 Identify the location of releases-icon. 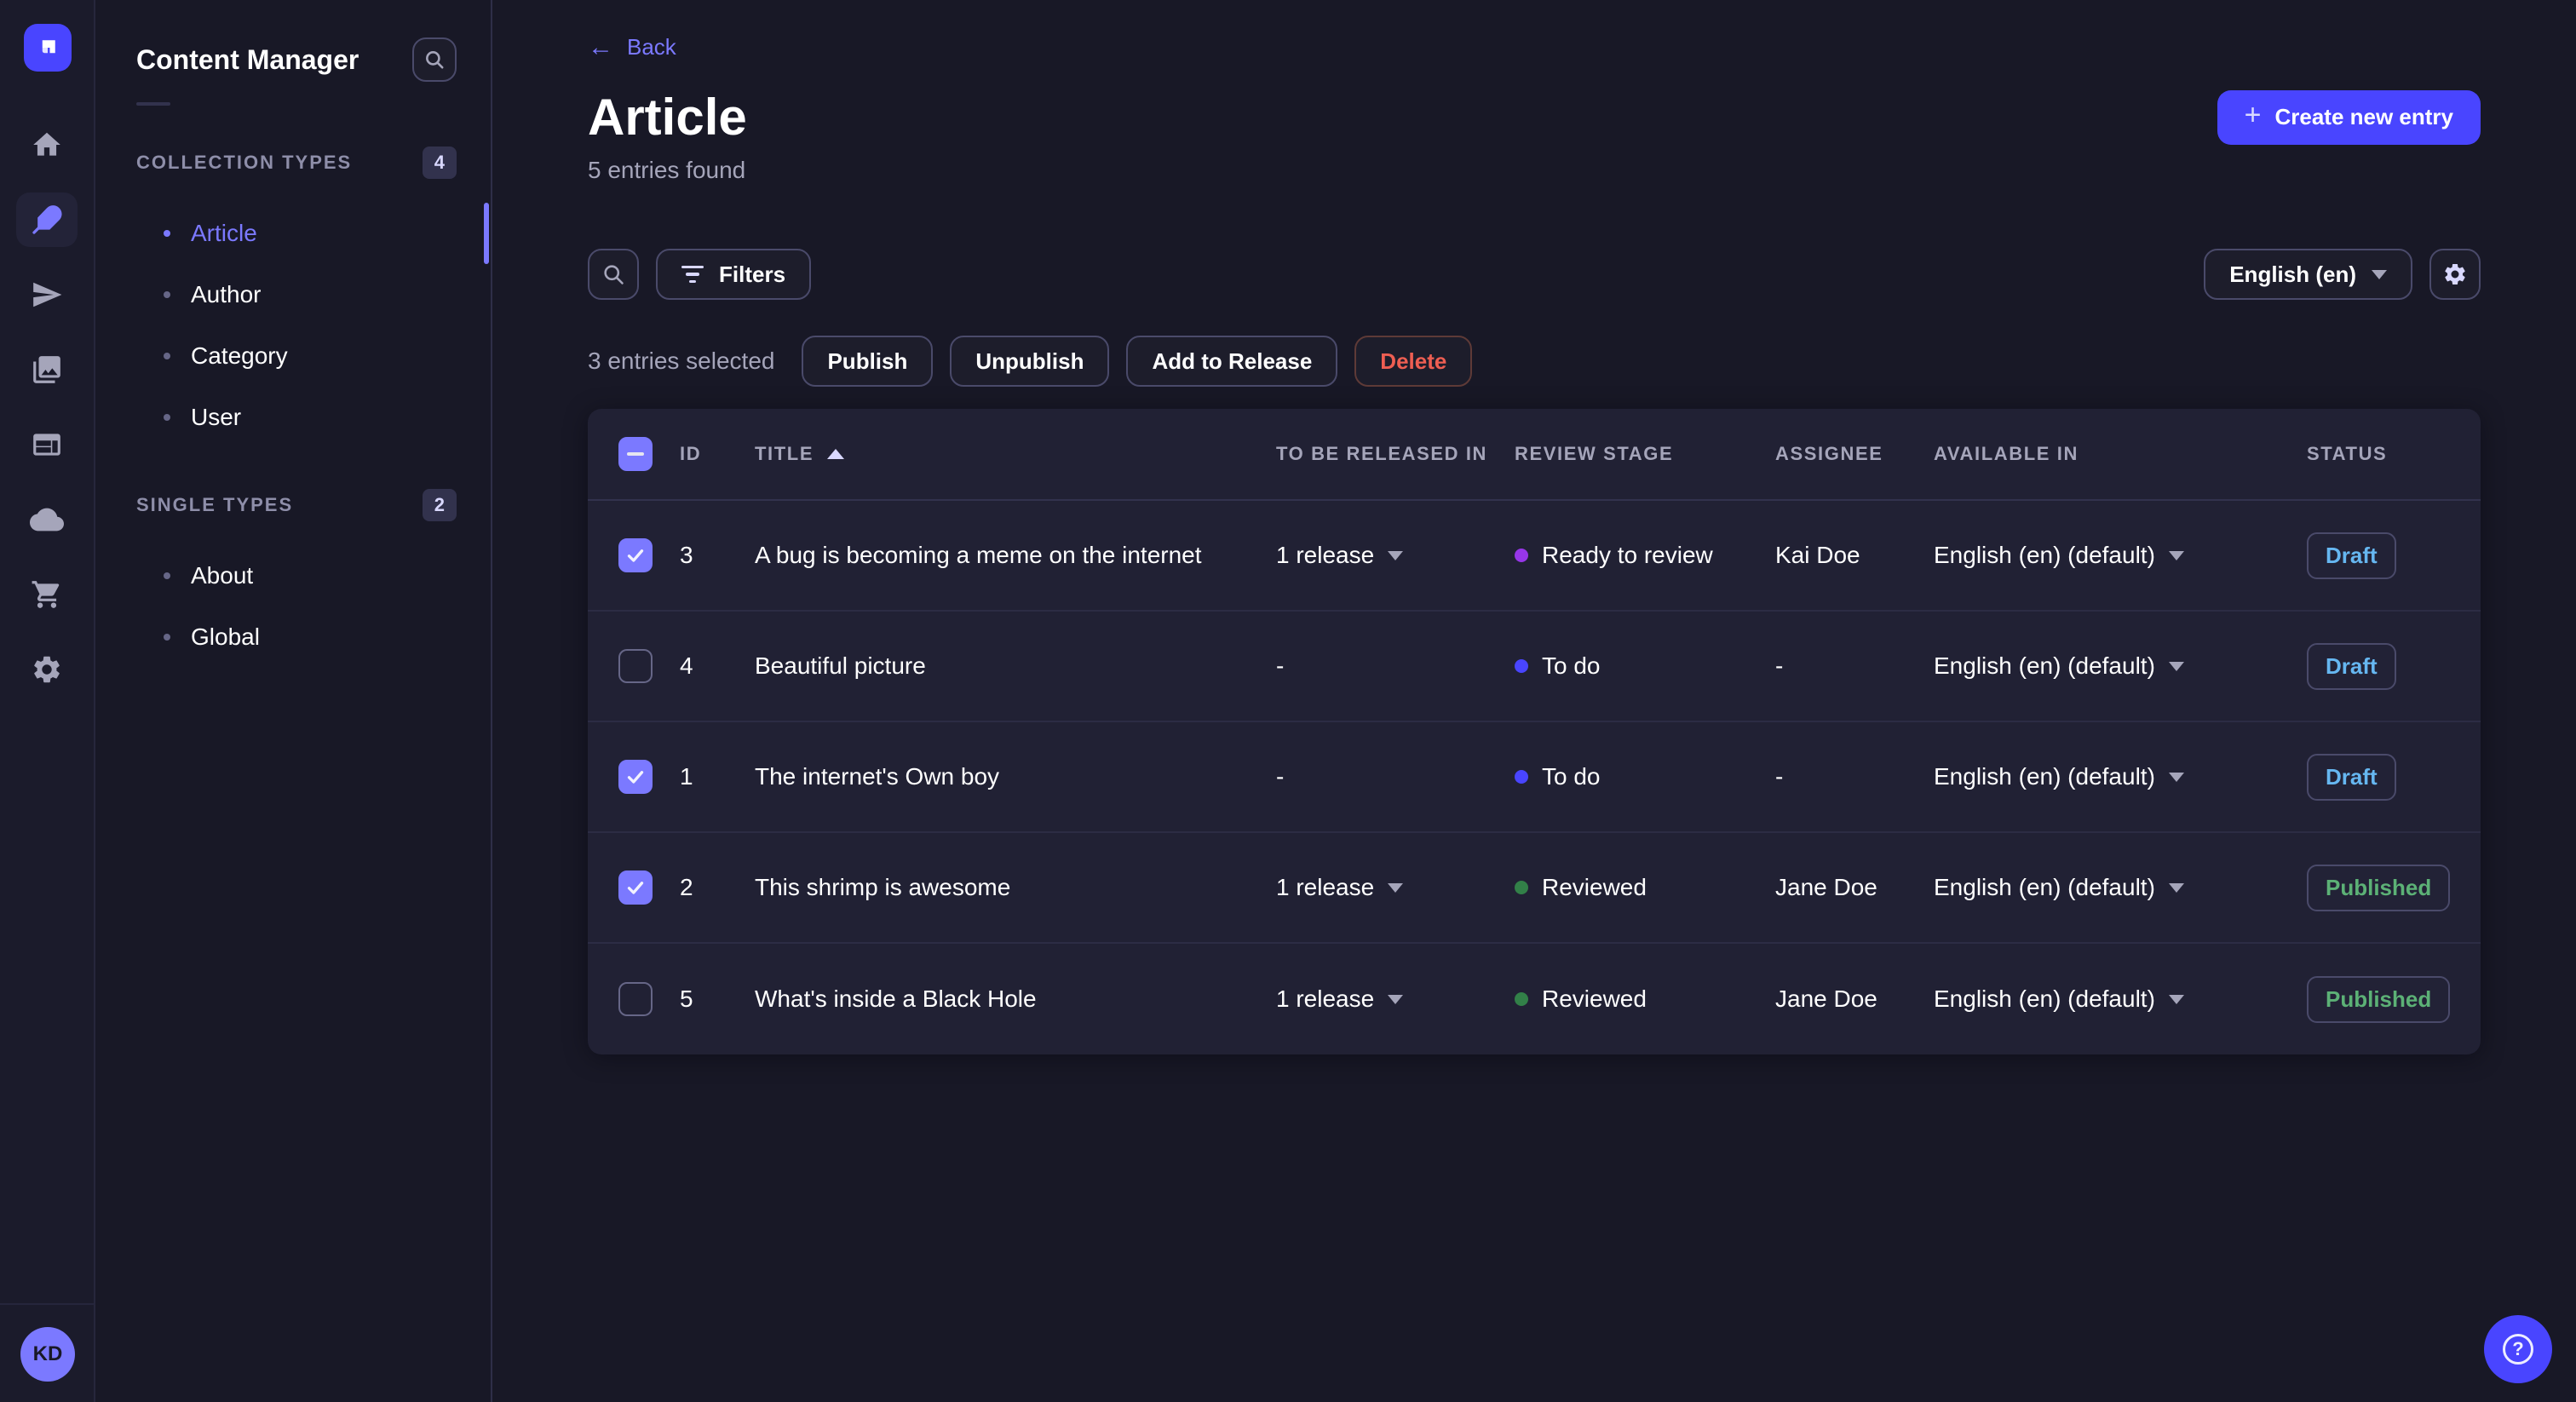
(47, 294).